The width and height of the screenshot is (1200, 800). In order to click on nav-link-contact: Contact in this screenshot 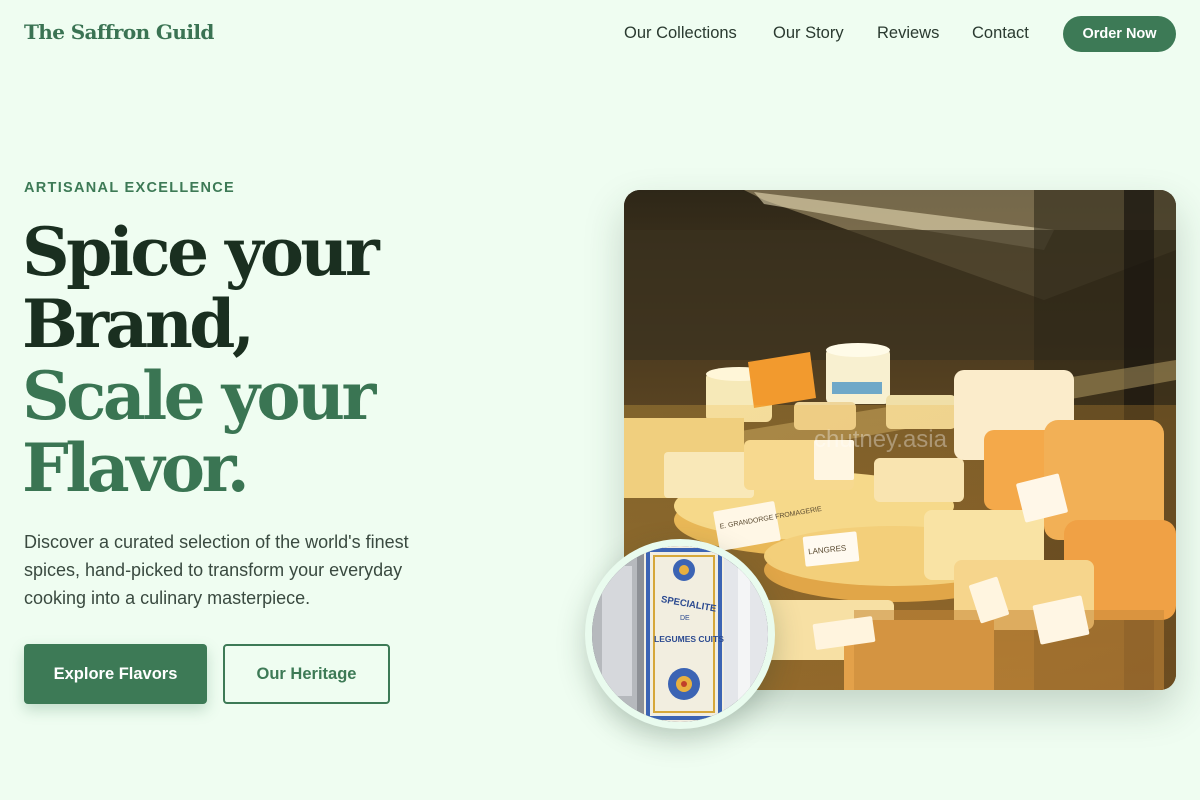, I will do `click(1000, 33)`.